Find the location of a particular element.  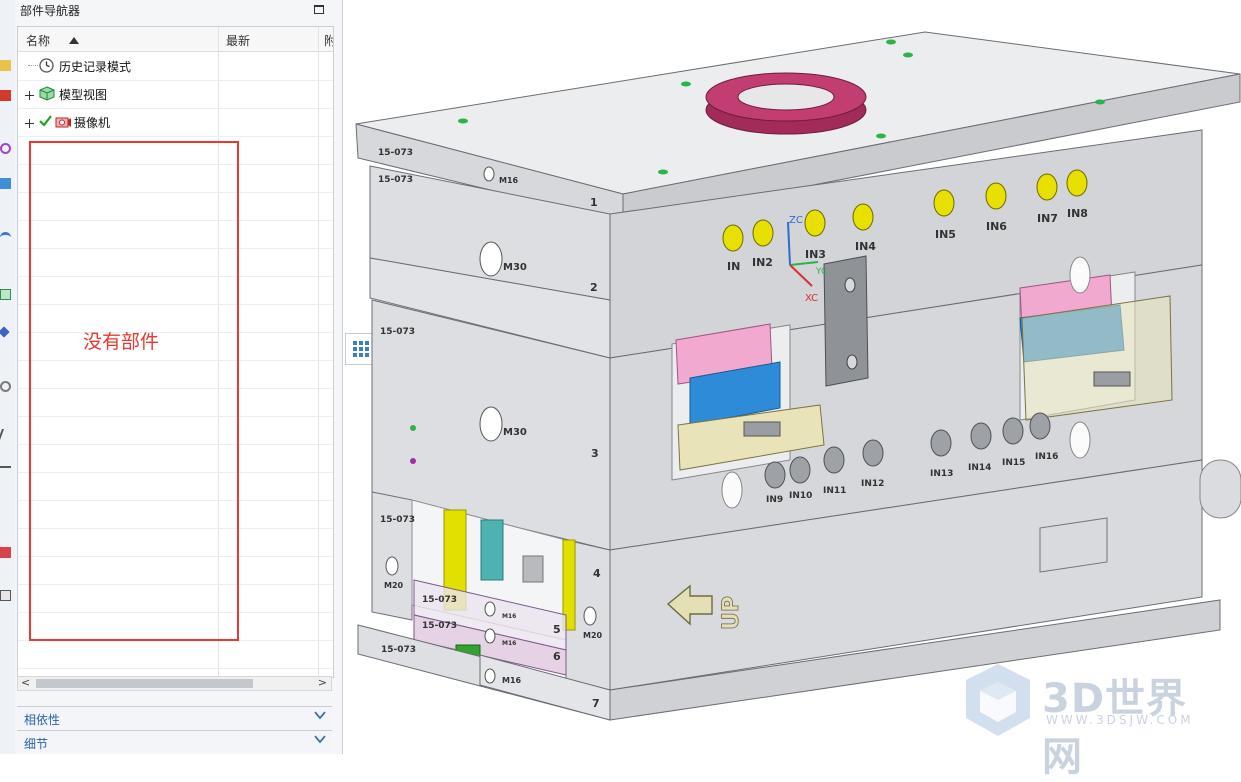

scroll-right-icon: > is located at coordinates (322, 682).